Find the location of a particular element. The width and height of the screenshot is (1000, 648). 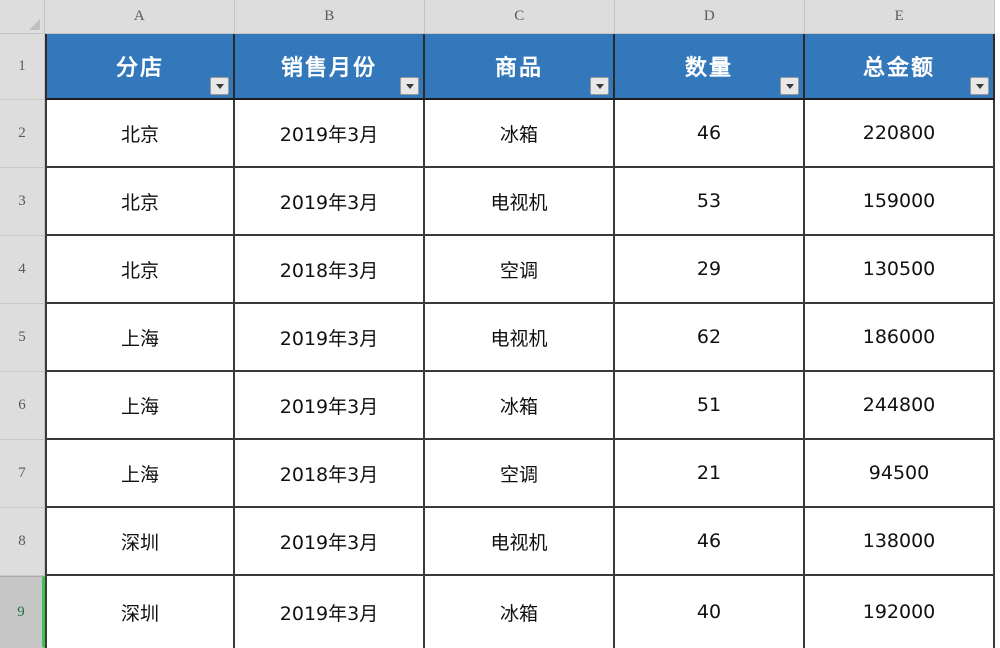

row-header-6: 6 is located at coordinates (22, 406).